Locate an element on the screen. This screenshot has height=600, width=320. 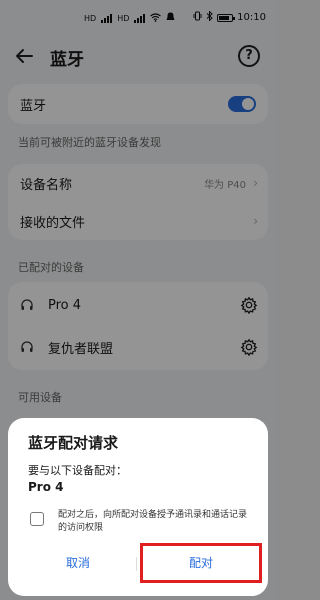
permission-text: 配对之后，向所配对设备授予通讯录和通话记录的访问权限 is located at coordinates (153, 521).